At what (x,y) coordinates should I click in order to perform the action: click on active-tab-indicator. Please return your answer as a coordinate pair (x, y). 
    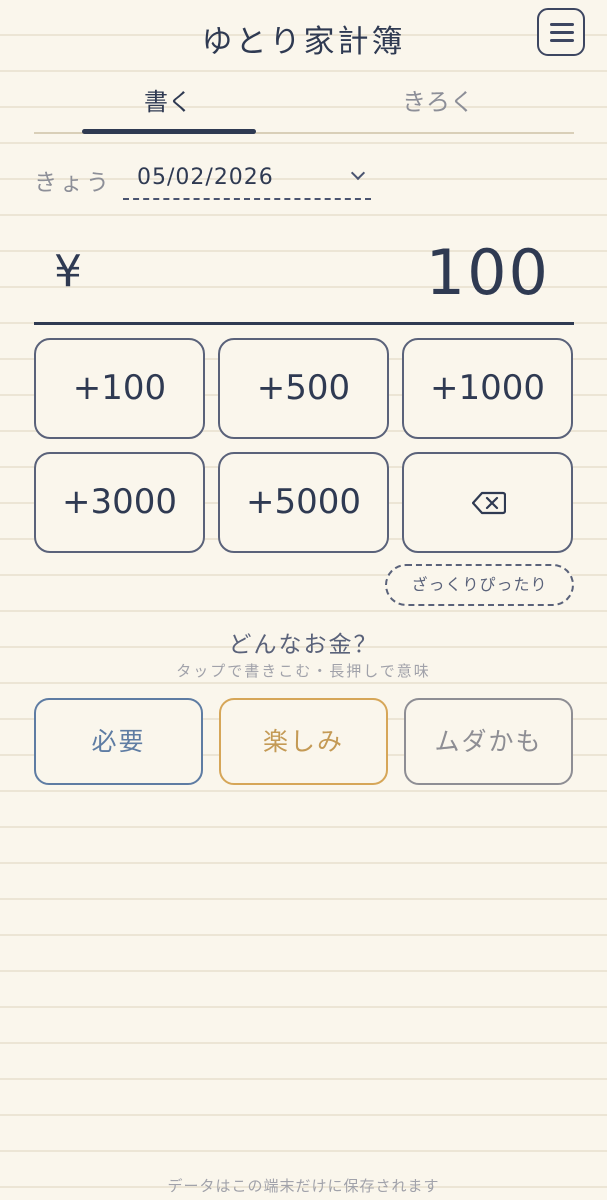
    Looking at the image, I should click on (169, 131).